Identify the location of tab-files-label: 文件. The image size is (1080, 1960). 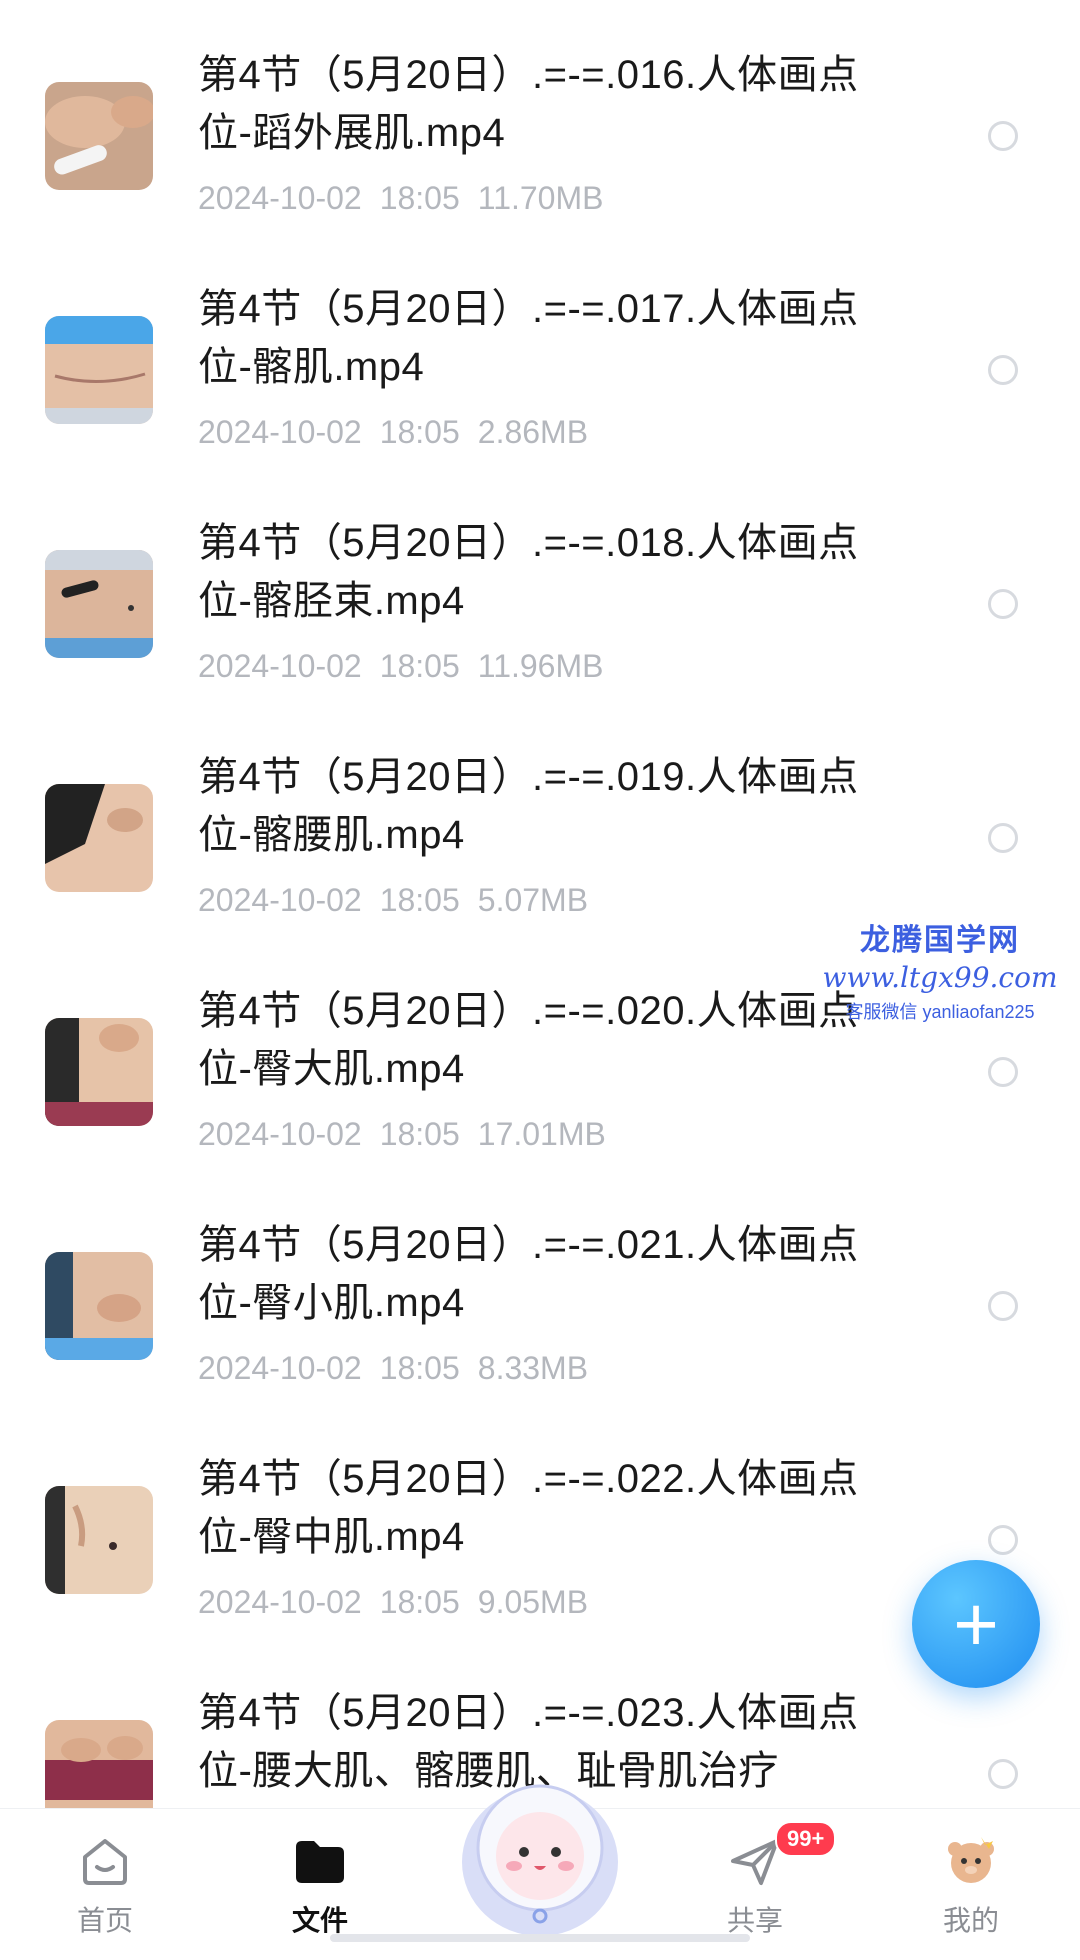
(319, 1920).